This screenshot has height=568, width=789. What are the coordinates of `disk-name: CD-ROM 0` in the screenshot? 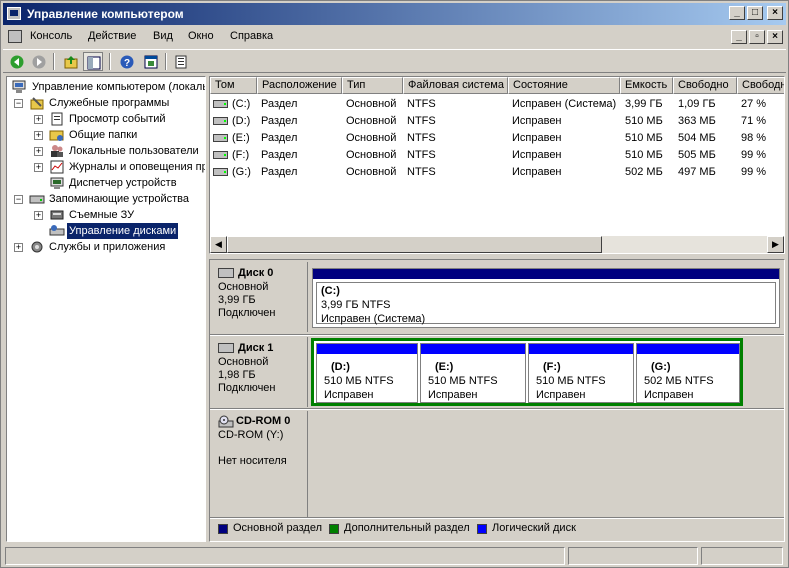 It's located at (263, 421).